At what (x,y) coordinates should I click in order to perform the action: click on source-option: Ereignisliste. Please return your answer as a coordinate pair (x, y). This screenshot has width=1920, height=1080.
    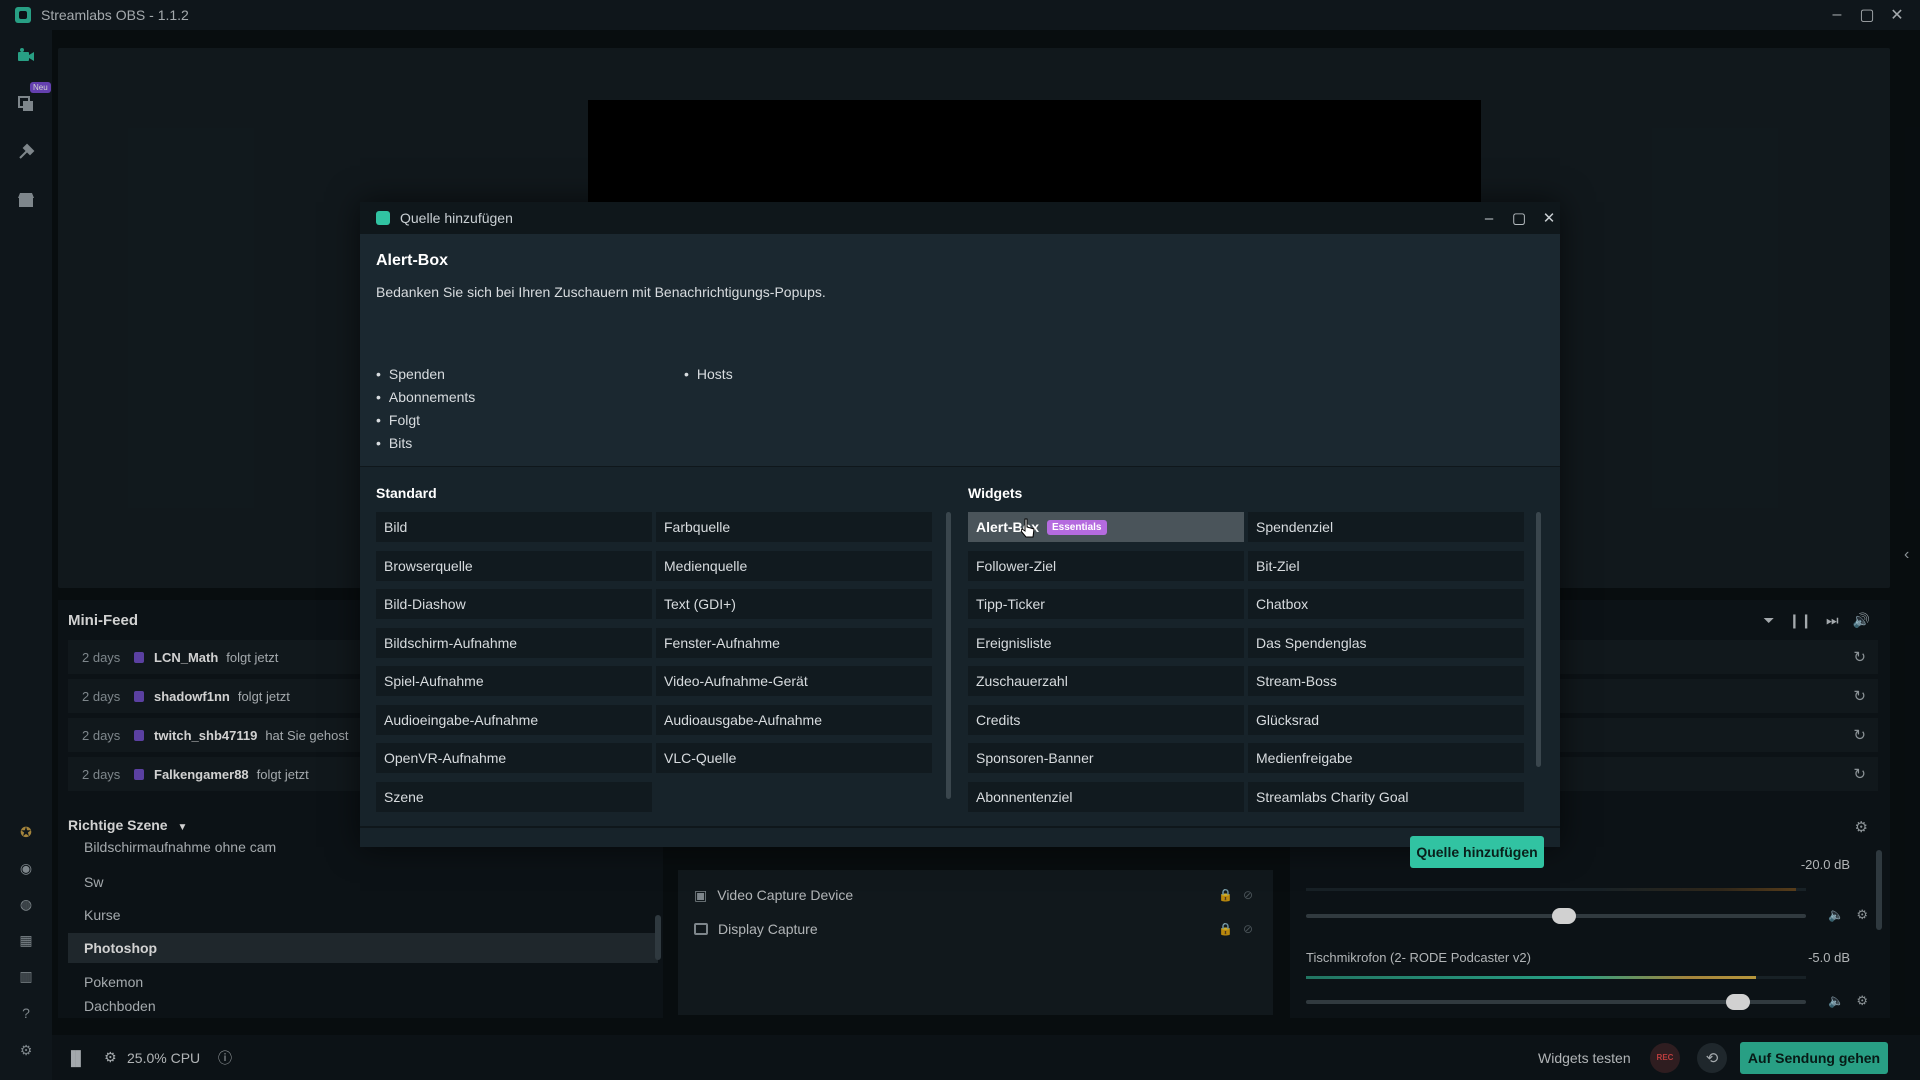
    Looking at the image, I should click on (1106, 642).